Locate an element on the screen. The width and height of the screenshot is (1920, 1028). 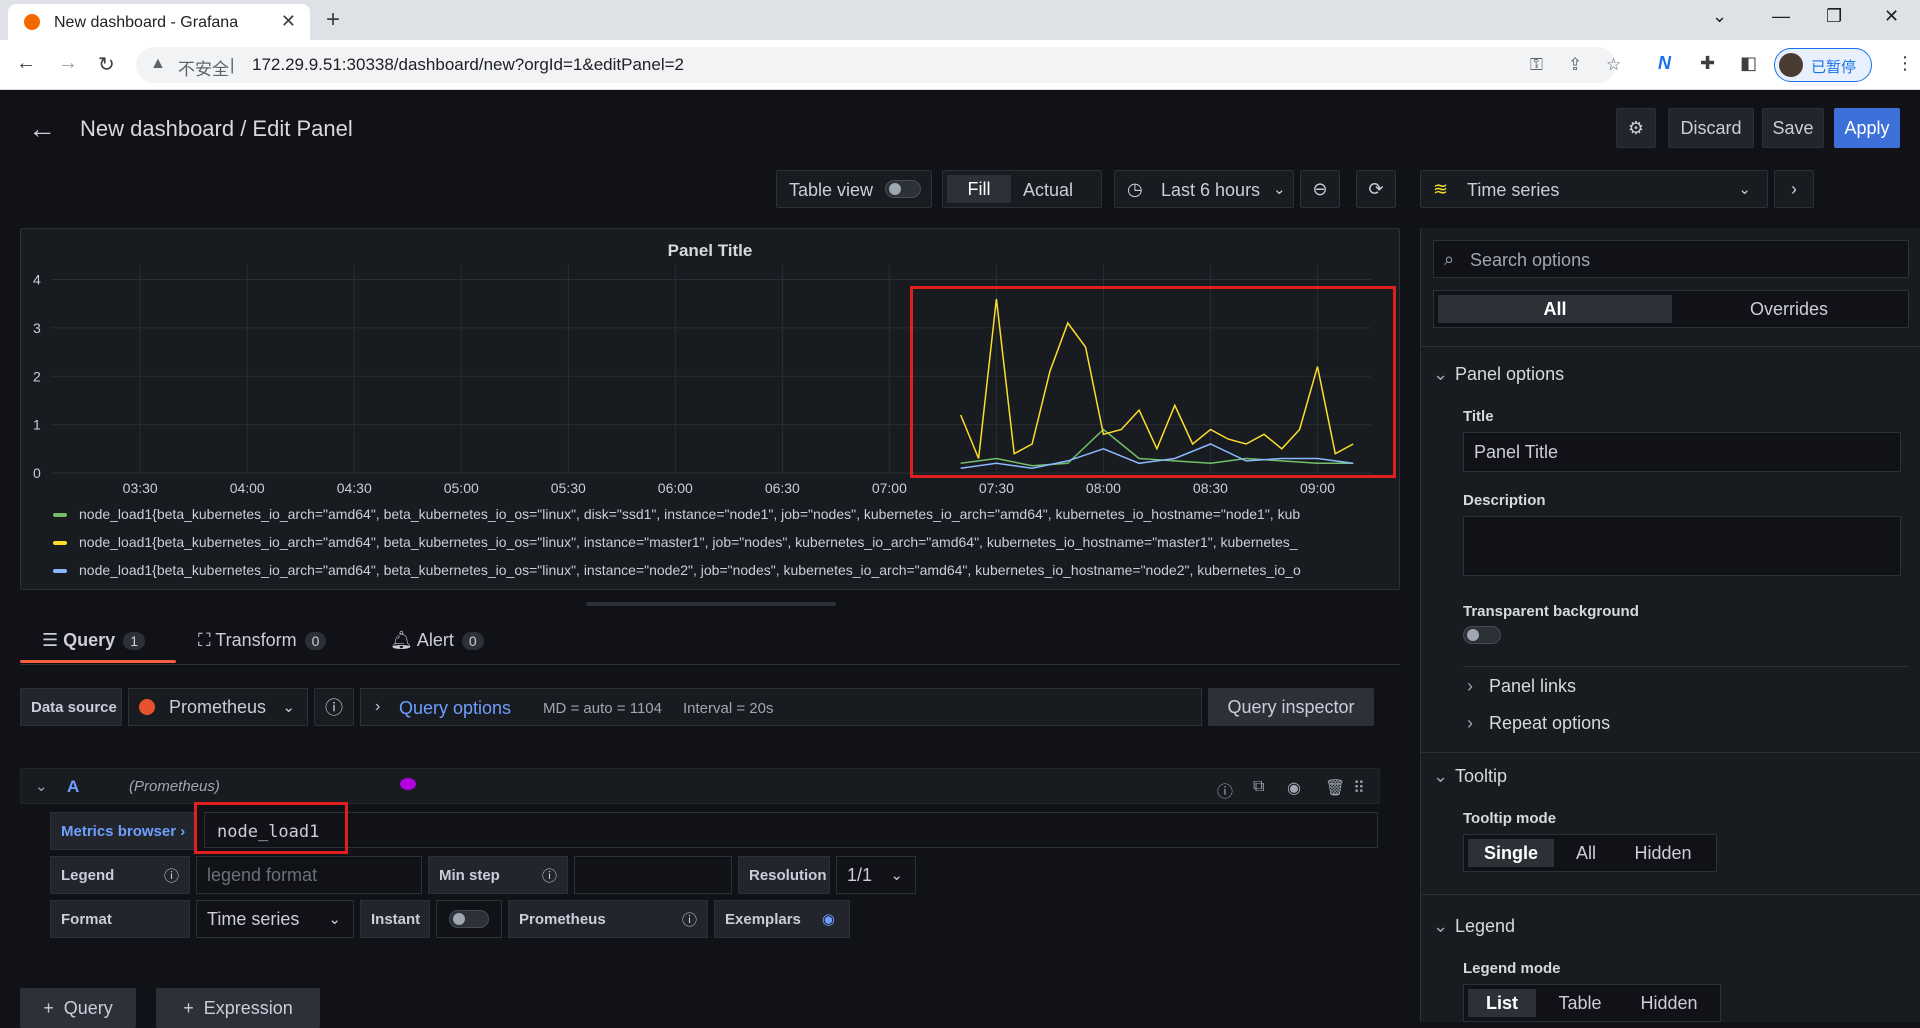
title-input: Panel Title is located at coordinates (1682, 452).